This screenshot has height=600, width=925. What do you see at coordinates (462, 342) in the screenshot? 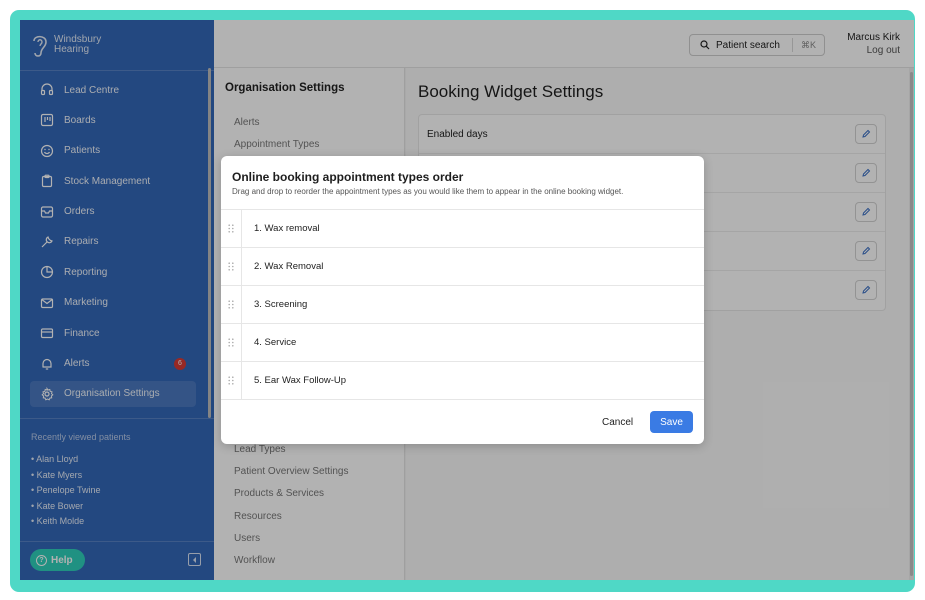
I see `appointment-type-row: 4. Service` at bounding box center [462, 342].